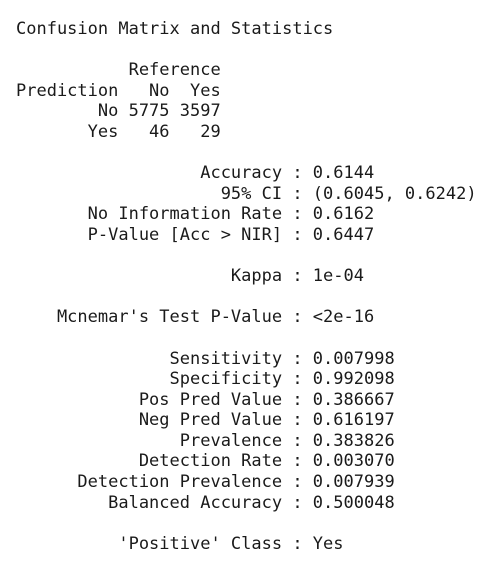 The height and width of the screenshot is (574, 493). Describe the element at coordinates (180, 543) in the screenshot. I see `stat-positive-class: 'Positive' Class : Yes` at that location.